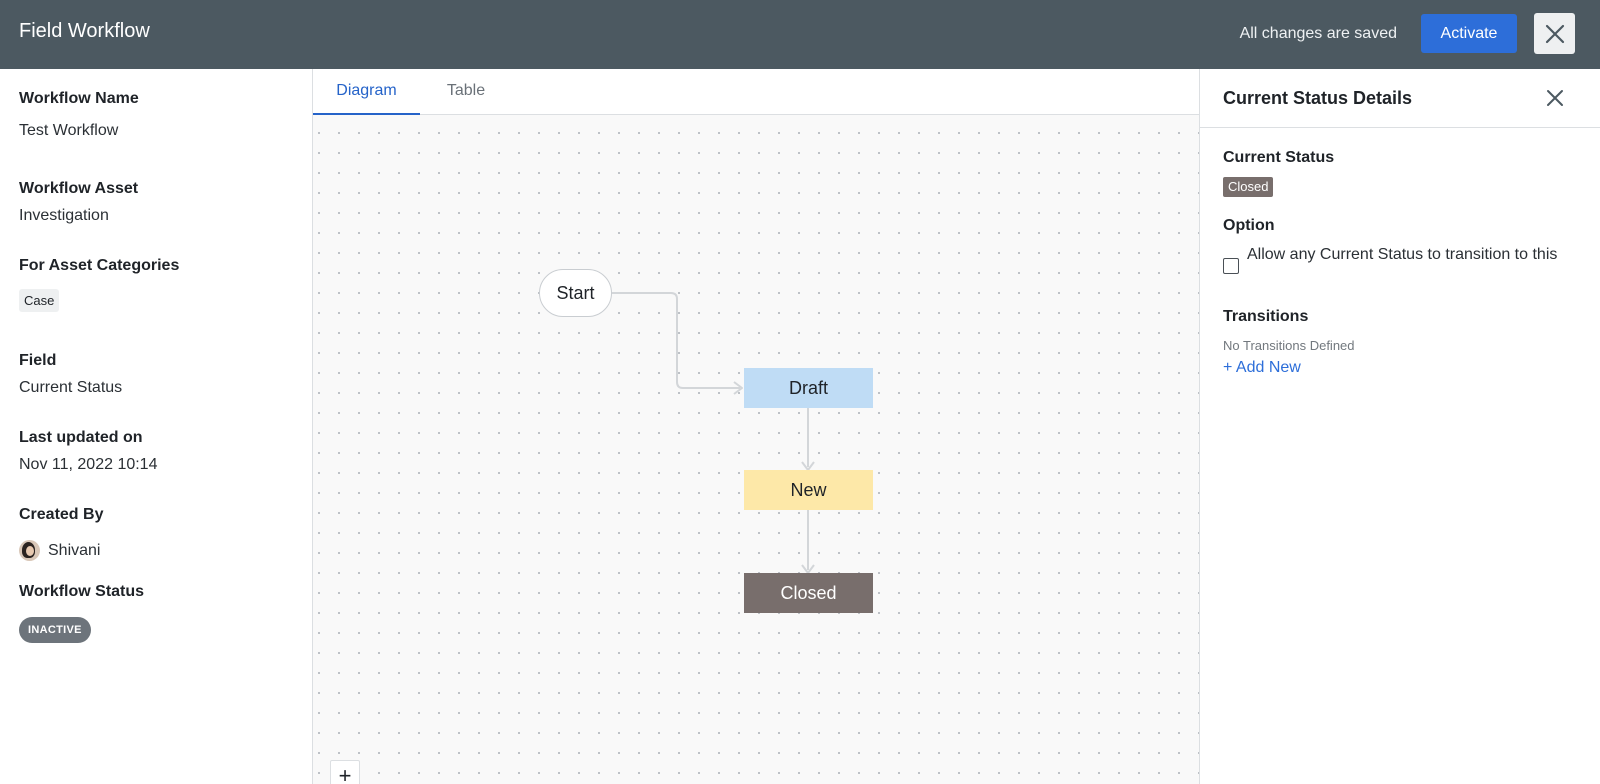 The height and width of the screenshot is (784, 1600). What do you see at coordinates (756, 92) in the screenshot?
I see `view-tabs: Diagram Table` at bounding box center [756, 92].